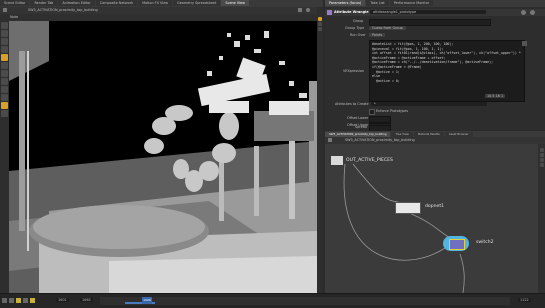  Describe the element at coordinates (155, 3) in the screenshot. I see `tab-4: Motion FX View` at that location.